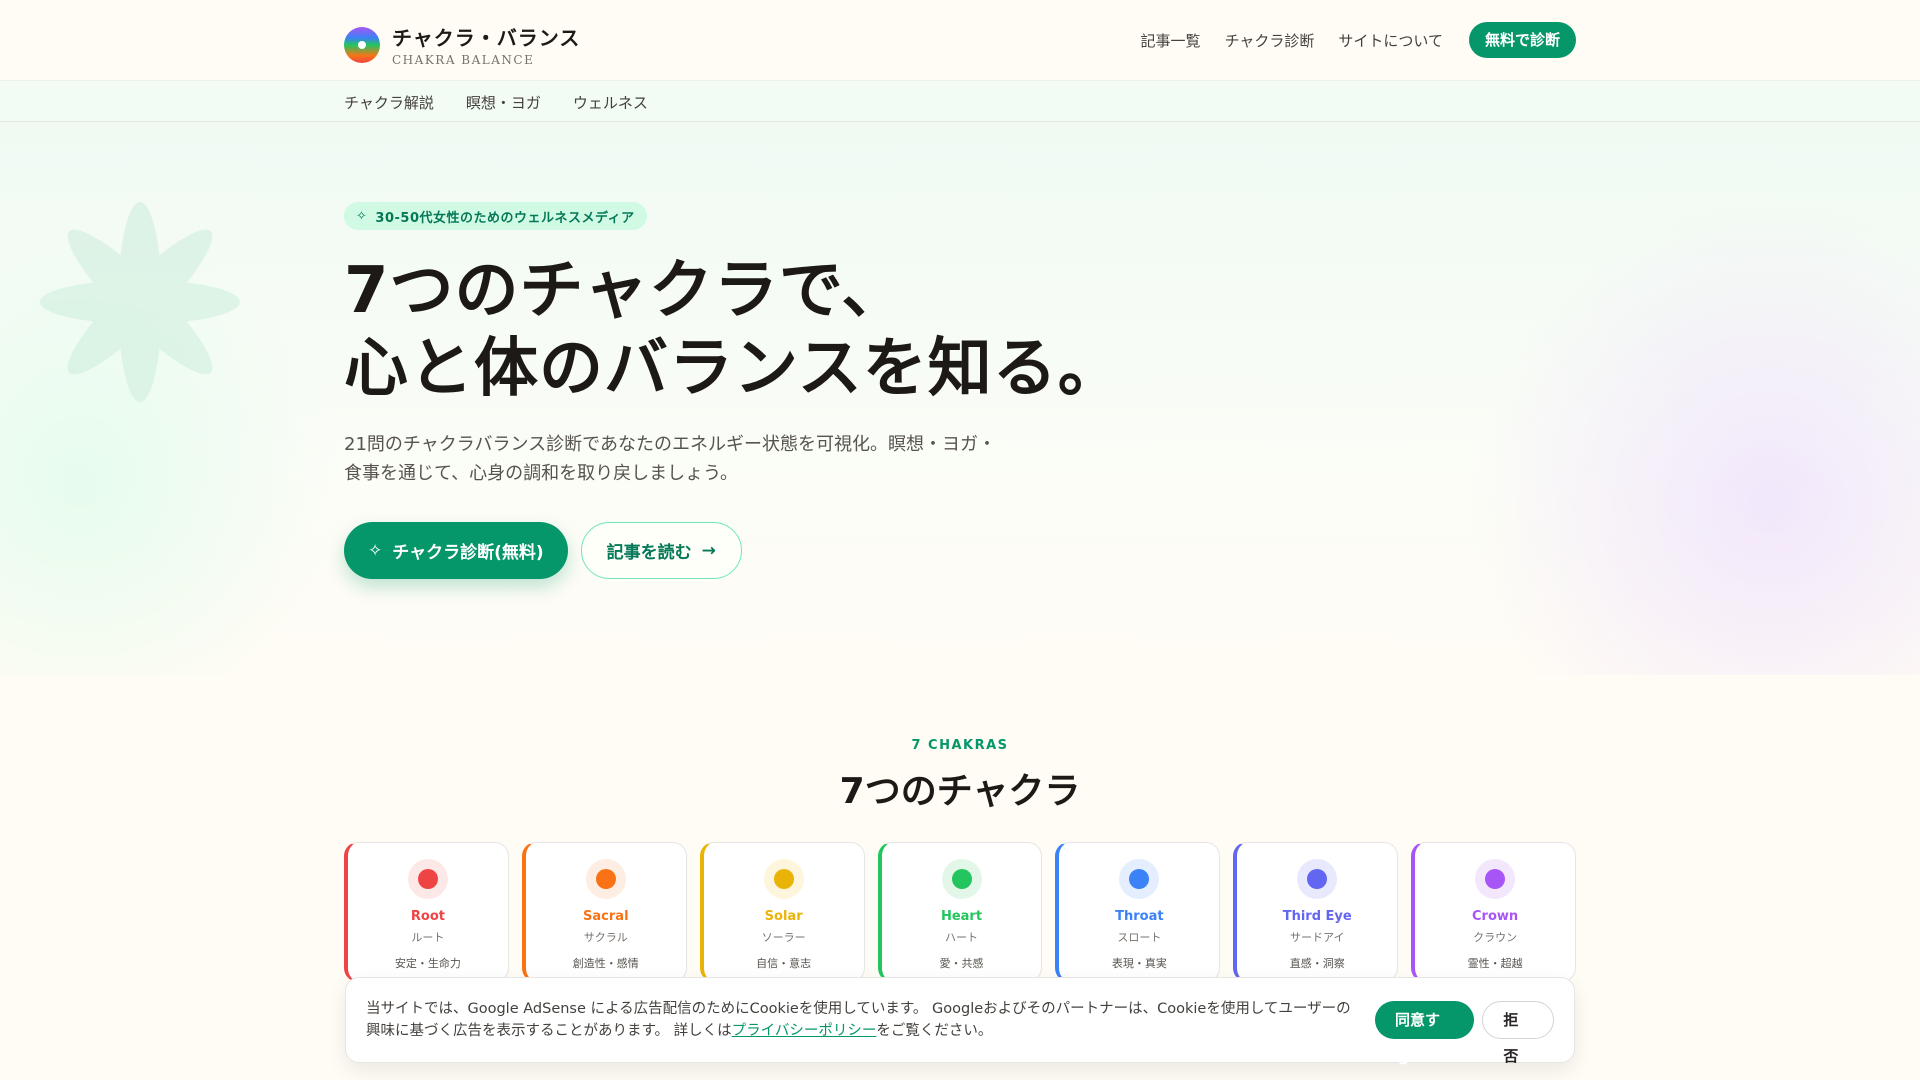 The height and width of the screenshot is (1080, 1920). Describe the element at coordinates (427, 963) in the screenshot. I see `chakra-desc: 安定・生命力` at that location.